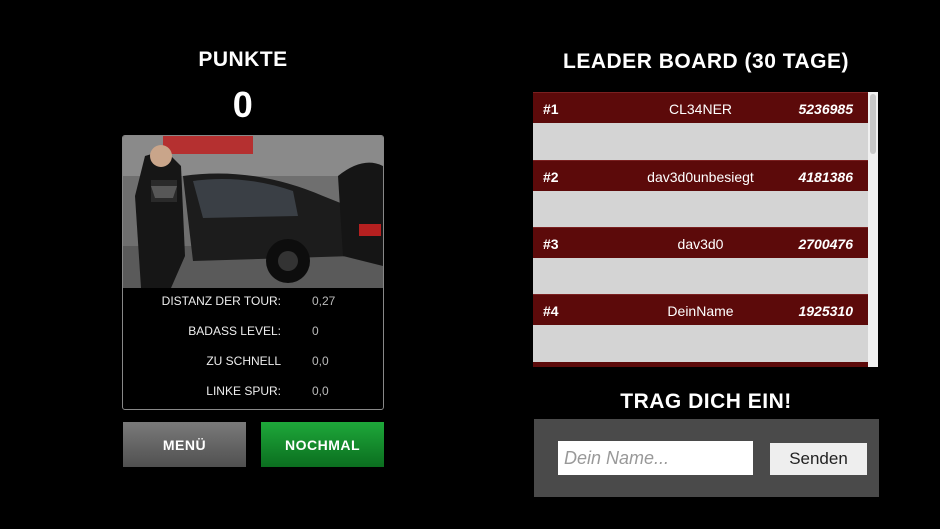 This screenshot has height=529, width=940. I want to click on entry-form-title: TRAG DICH EIN!, so click(706, 401).